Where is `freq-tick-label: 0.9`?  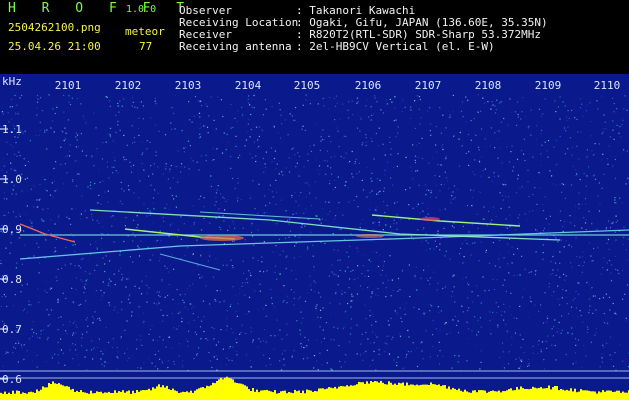 freq-tick-label: 0.9 is located at coordinates (12, 229).